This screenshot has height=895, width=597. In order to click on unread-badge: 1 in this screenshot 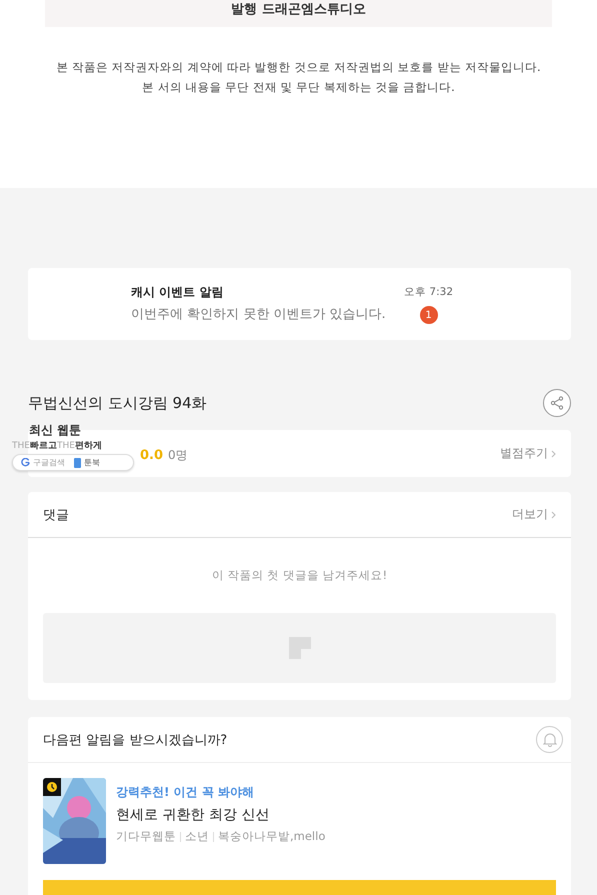, I will do `click(429, 315)`.